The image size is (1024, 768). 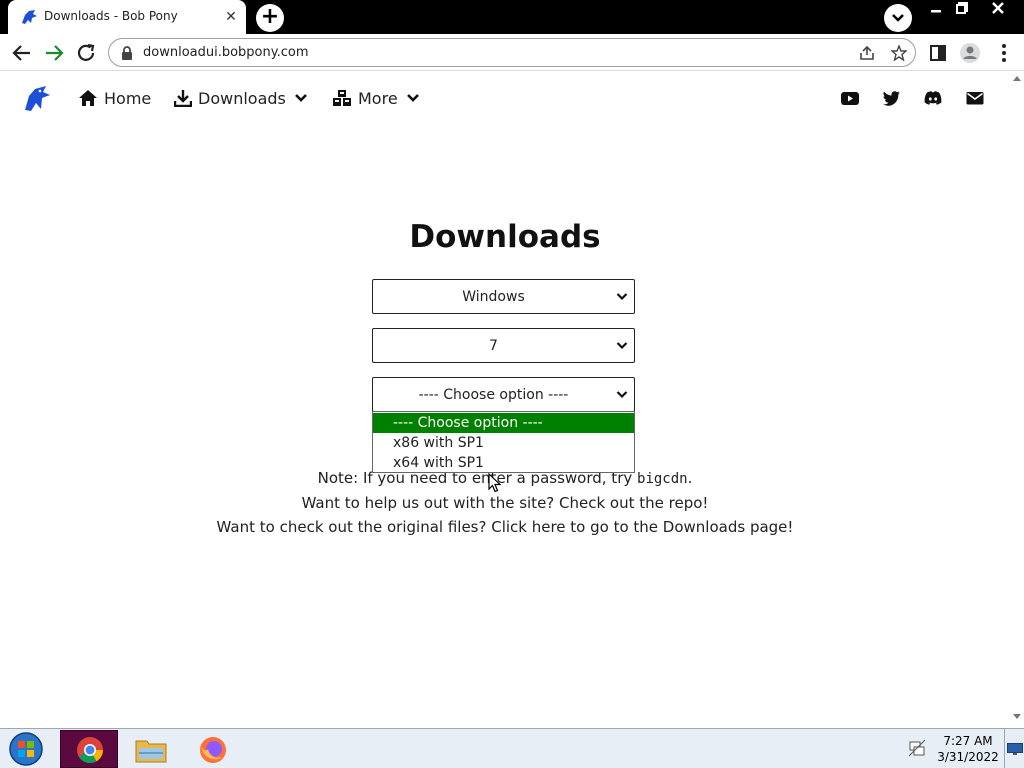 What do you see at coordinates (22, 53) in the screenshot?
I see `back-icon` at bounding box center [22, 53].